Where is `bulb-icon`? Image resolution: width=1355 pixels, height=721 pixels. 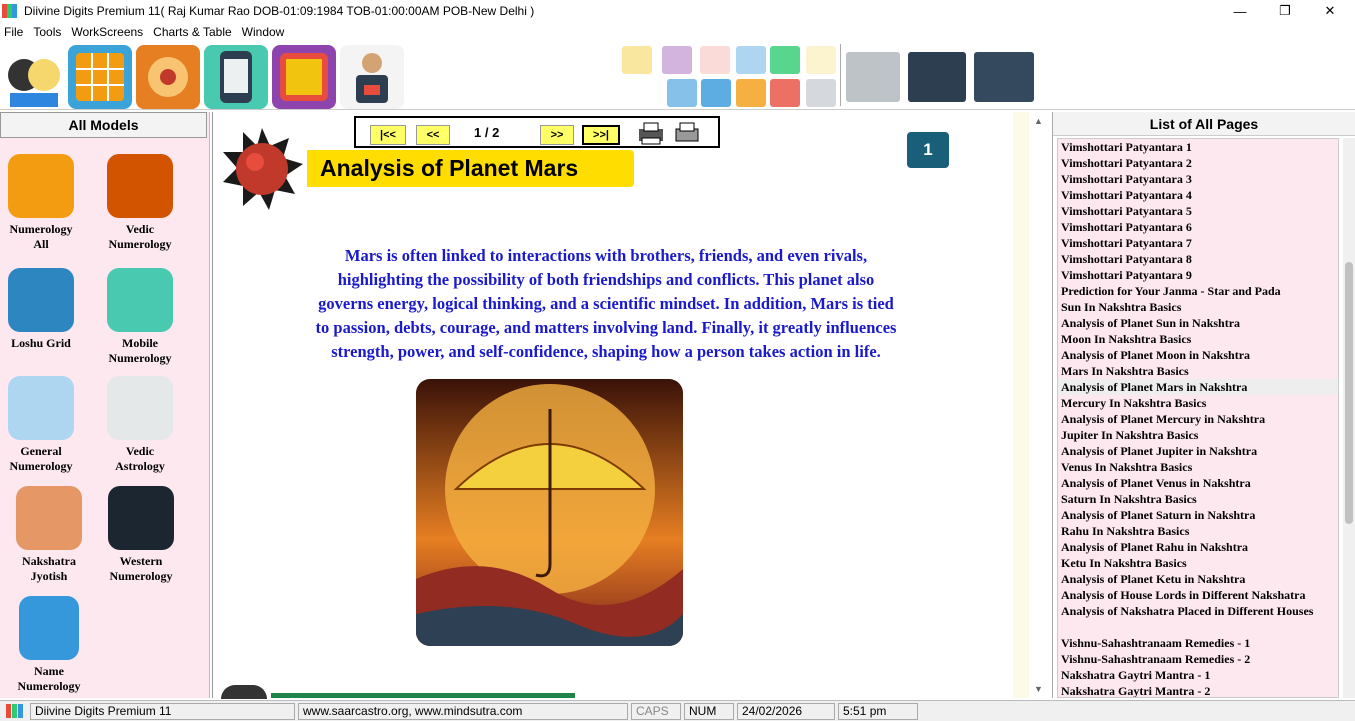 bulb-icon is located at coordinates (821, 60).